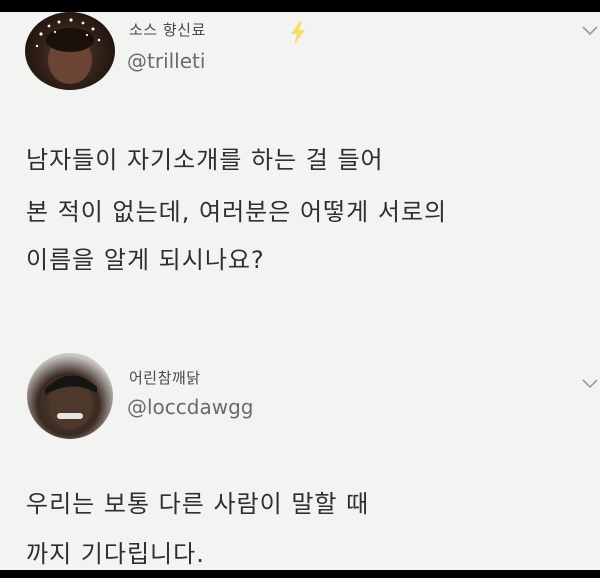  Describe the element at coordinates (166, 61) in the screenshot. I see `user-handle: @trilleti` at that location.